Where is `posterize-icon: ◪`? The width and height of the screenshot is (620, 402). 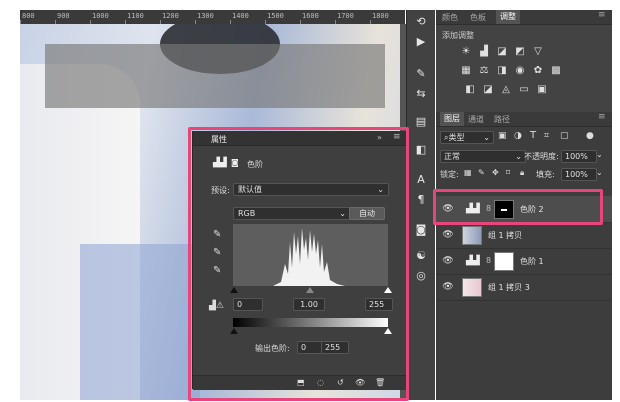 posterize-icon: ◪ is located at coordinates (488, 90).